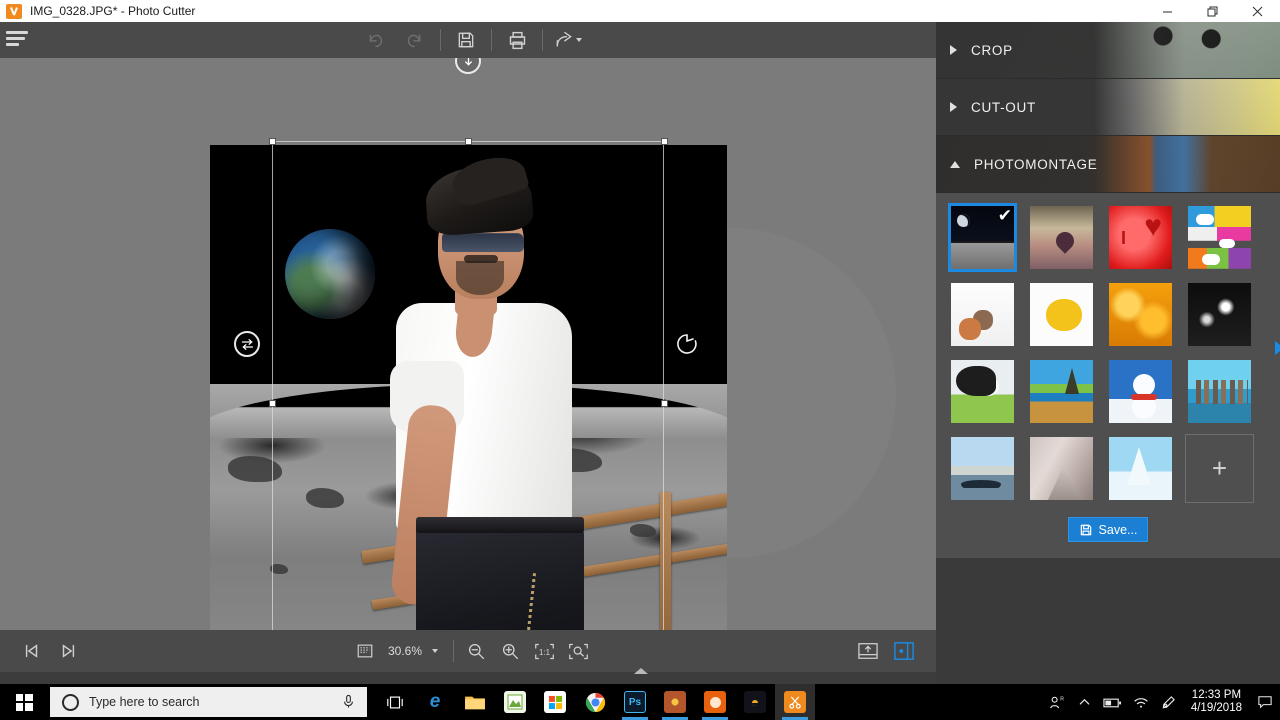 Image resolution: width=1280 pixels, height=720 pixels. I want to click on close-button, so click(1257, 11).